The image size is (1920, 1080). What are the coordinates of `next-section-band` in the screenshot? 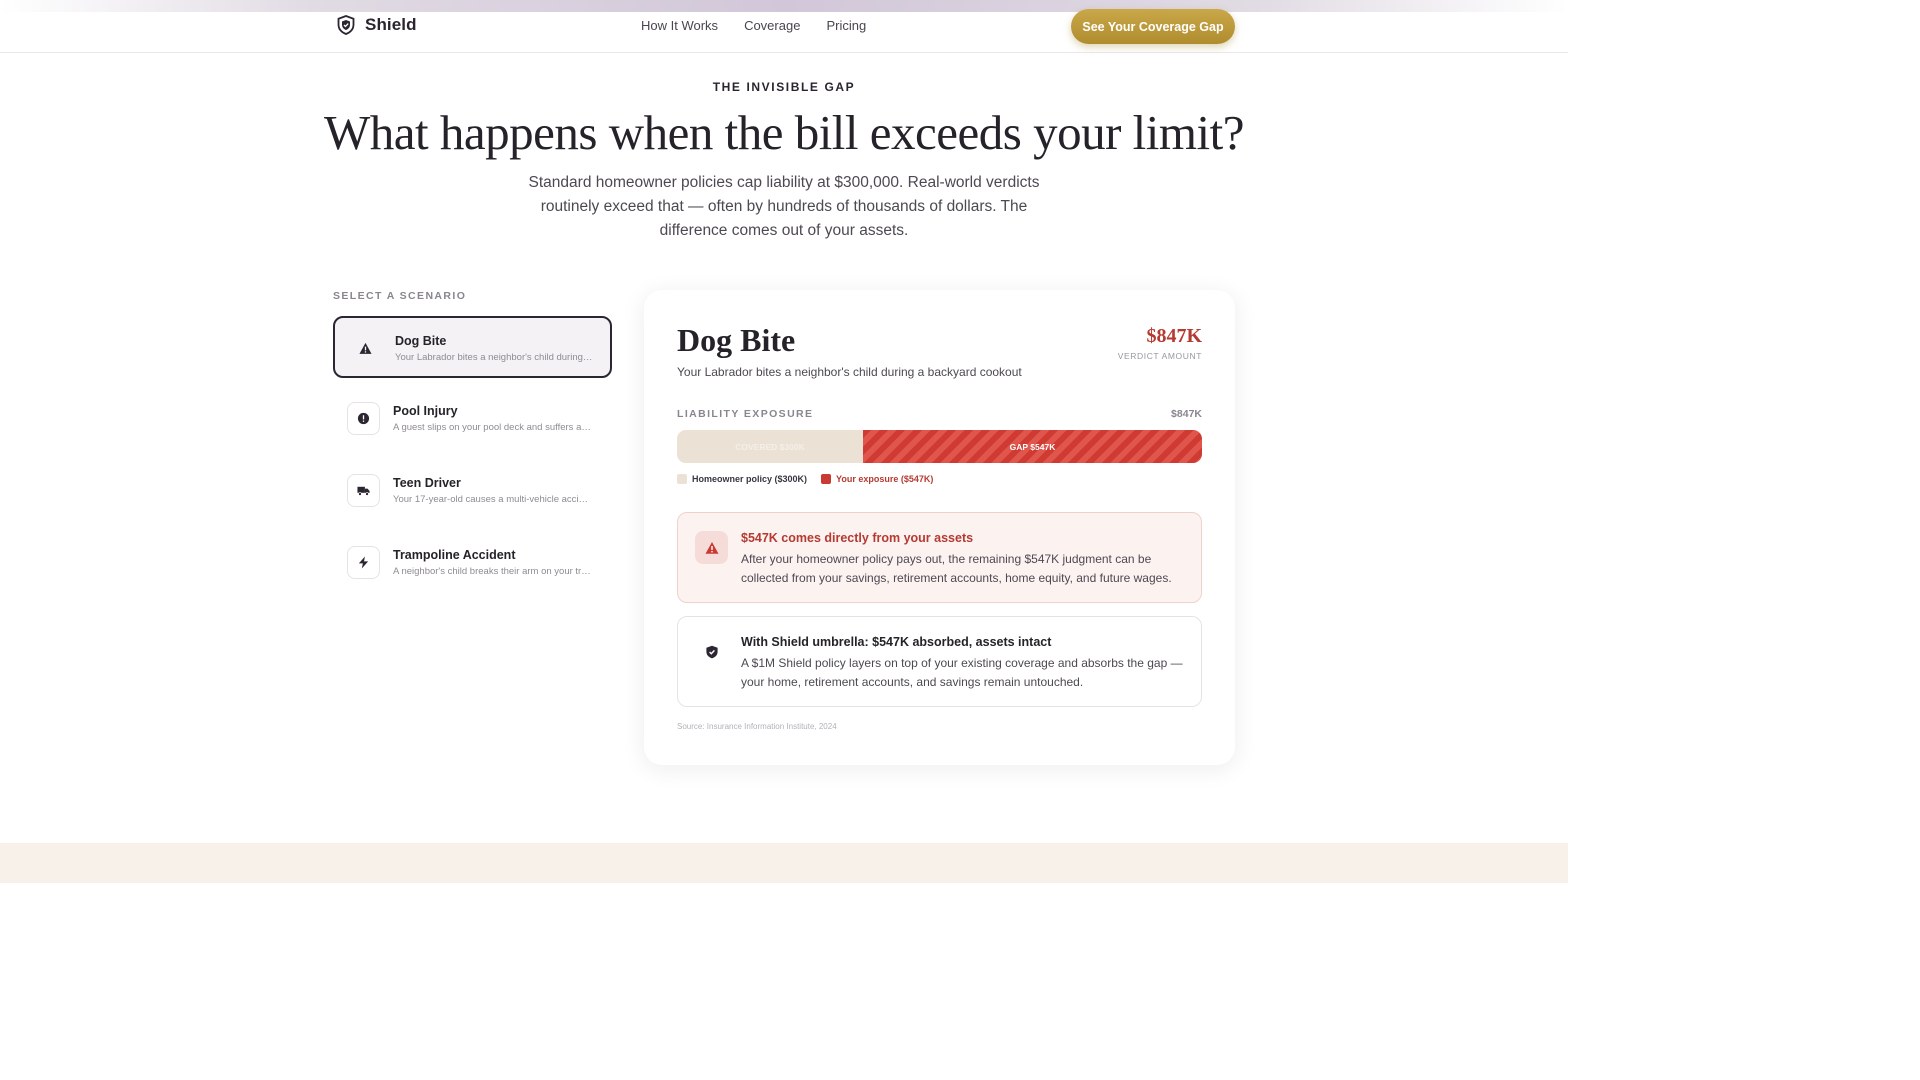 It's located at (784, 863).